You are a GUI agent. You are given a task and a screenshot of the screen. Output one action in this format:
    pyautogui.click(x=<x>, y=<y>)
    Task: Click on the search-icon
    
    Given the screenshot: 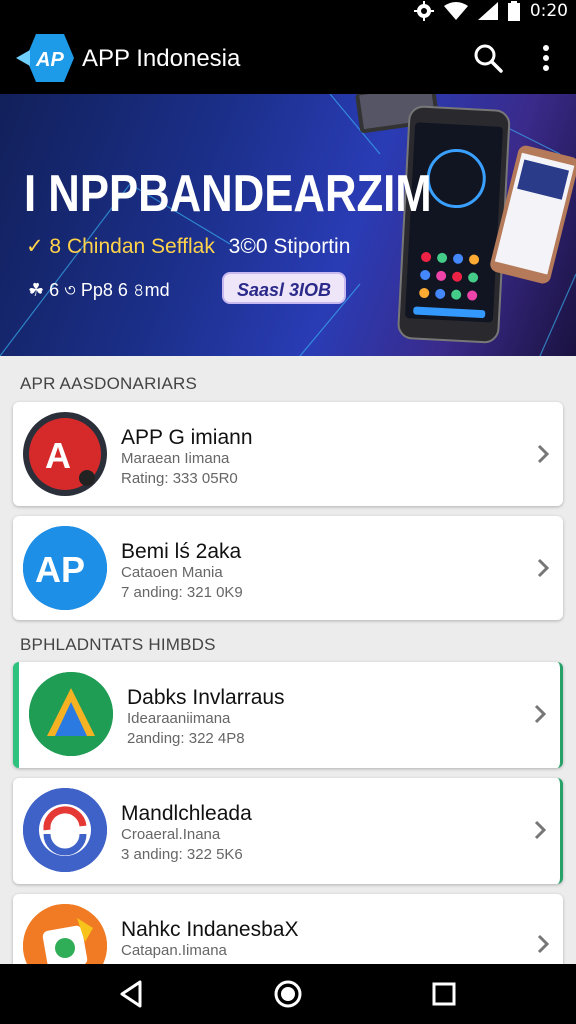 What is the action you would take?
    pyautogui.click(x=488, y=58)
    